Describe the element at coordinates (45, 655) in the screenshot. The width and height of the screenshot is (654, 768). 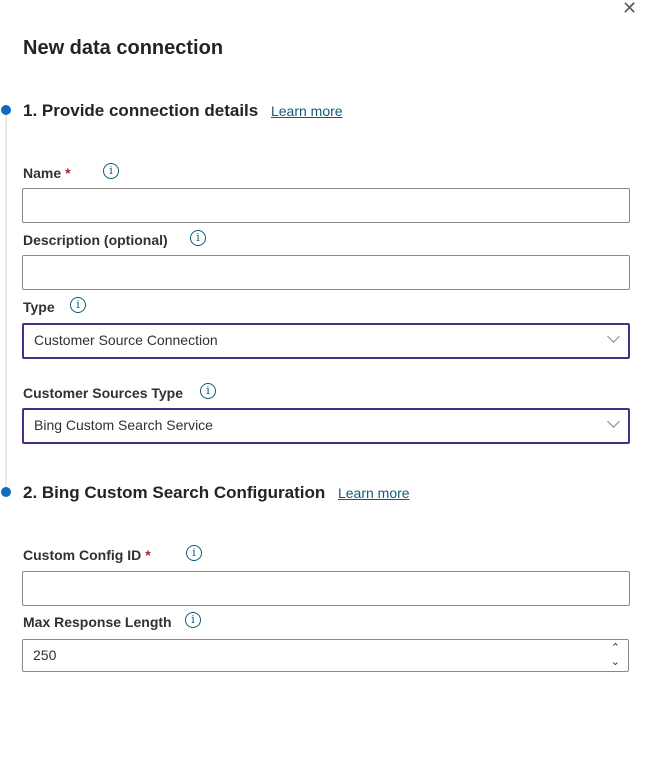
I see `max-response-length-value: 250` at that location.